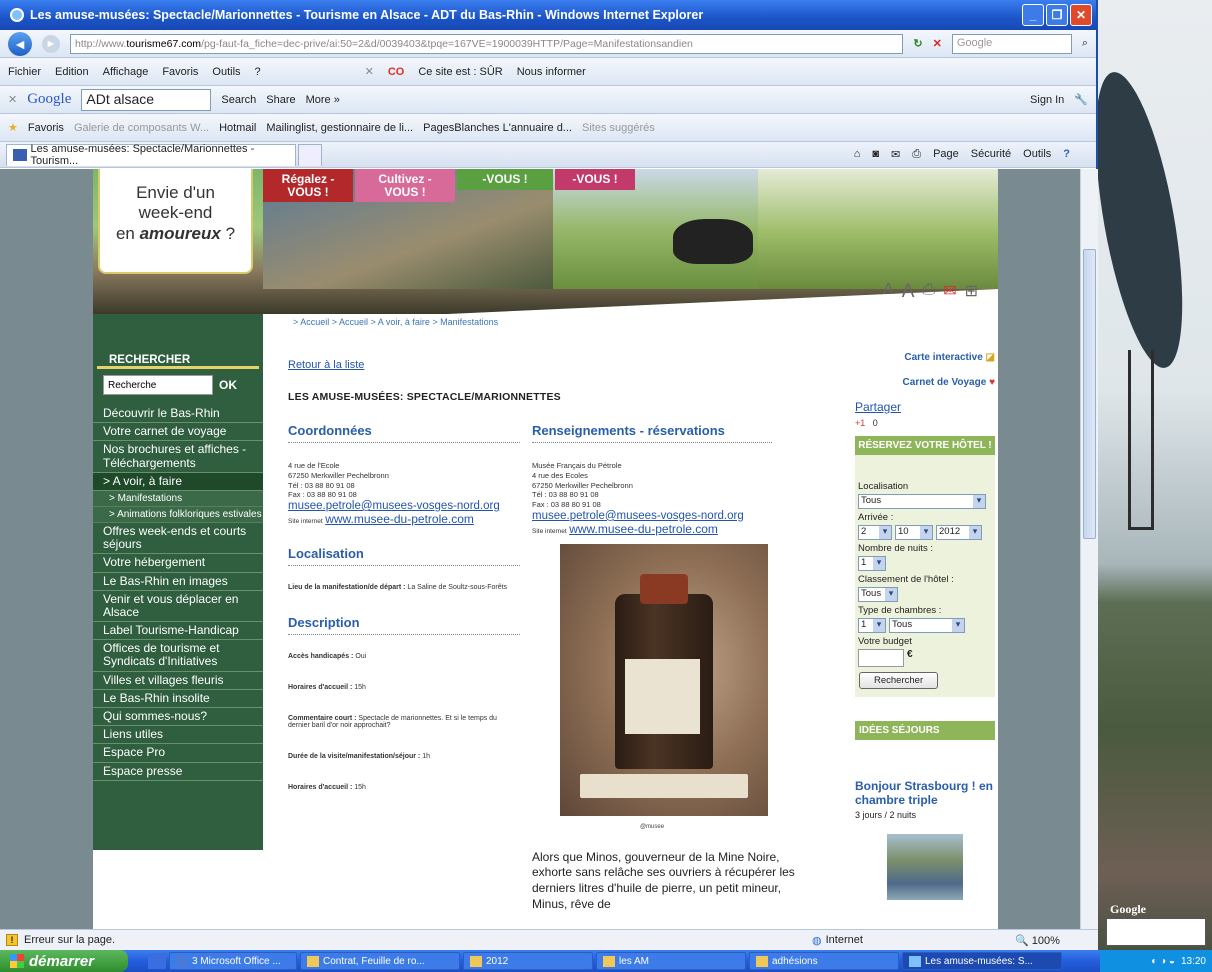 Image resolution: width=1212 pixels, height=972 pixels. I want to click on google-search-button: Search, so click(238, 100).